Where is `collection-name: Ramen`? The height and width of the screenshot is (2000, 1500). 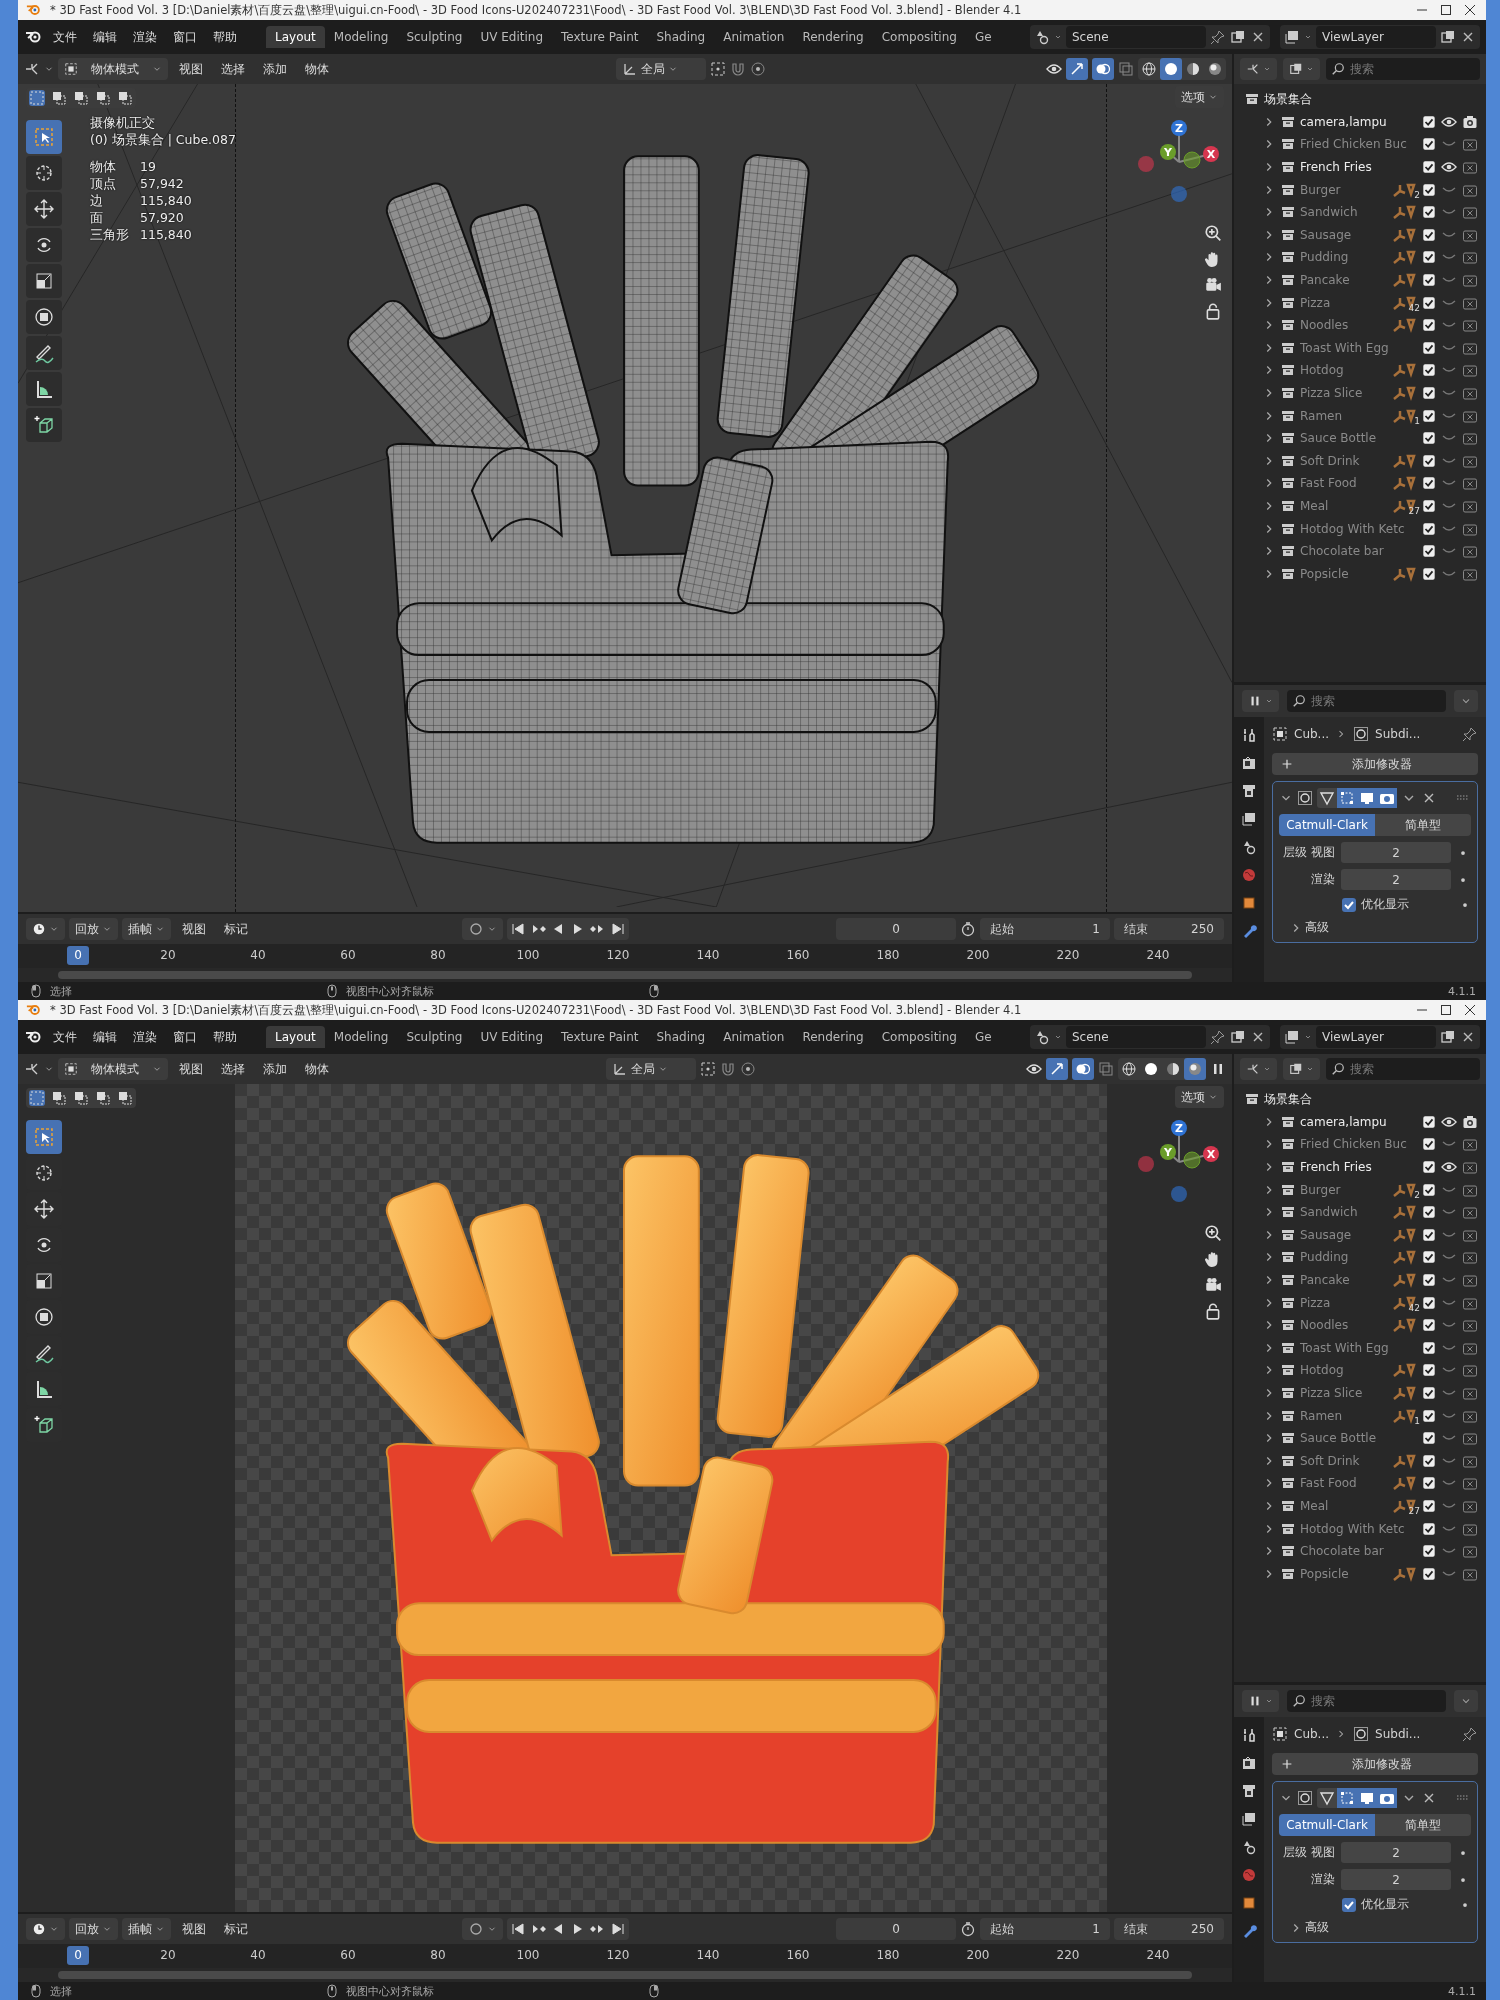 collection-name: Ramen is located at coordinates (1344, 415).